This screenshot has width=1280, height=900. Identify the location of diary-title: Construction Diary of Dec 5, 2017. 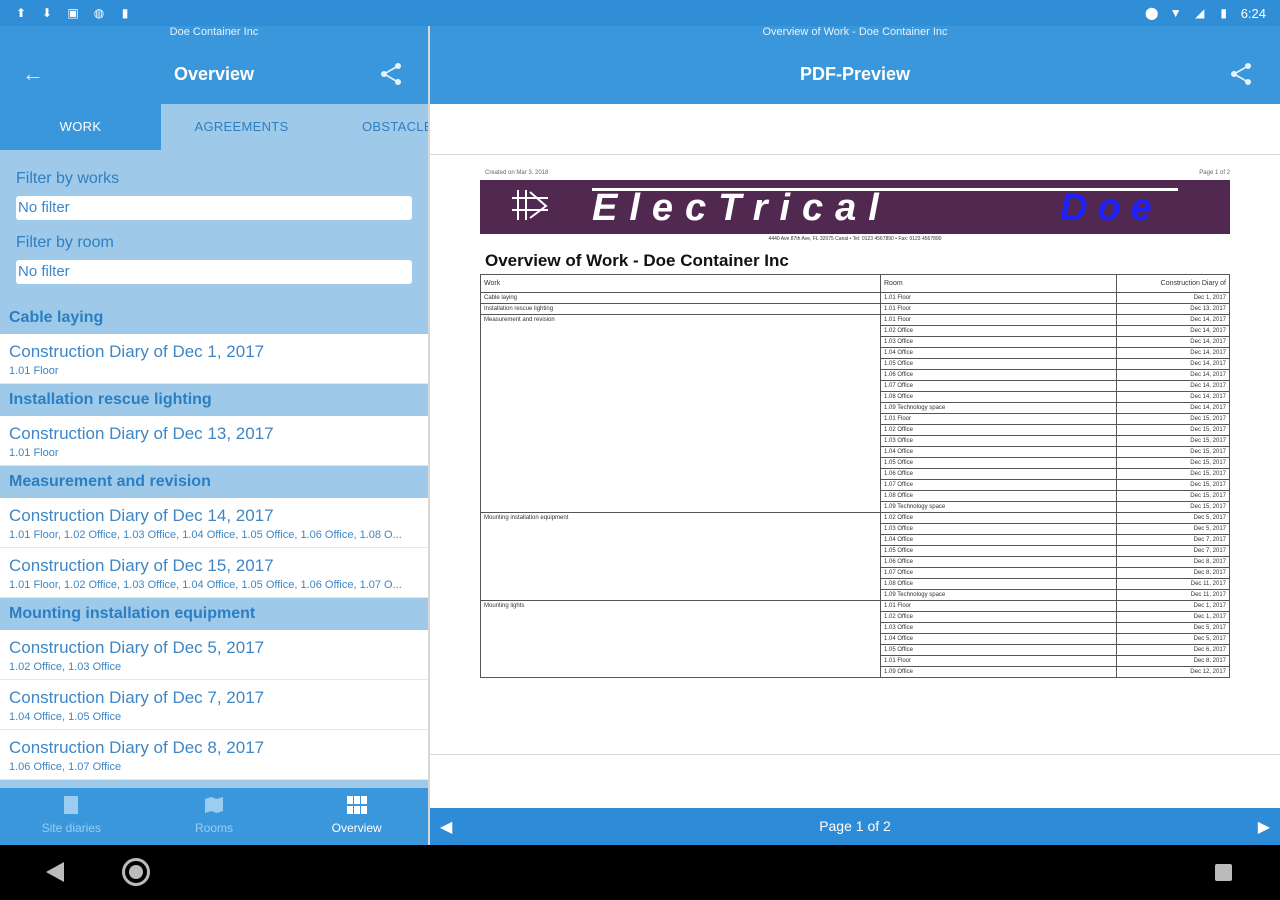
(137, 647).